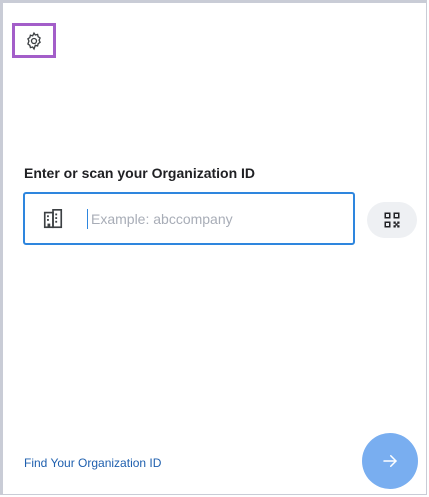 The image size is (429, 497). What do you see at coordinates (92, 463) in the screenshot?
I see `find-org-id-link: Find Your Organization ID` at bounding box center [92, 463].